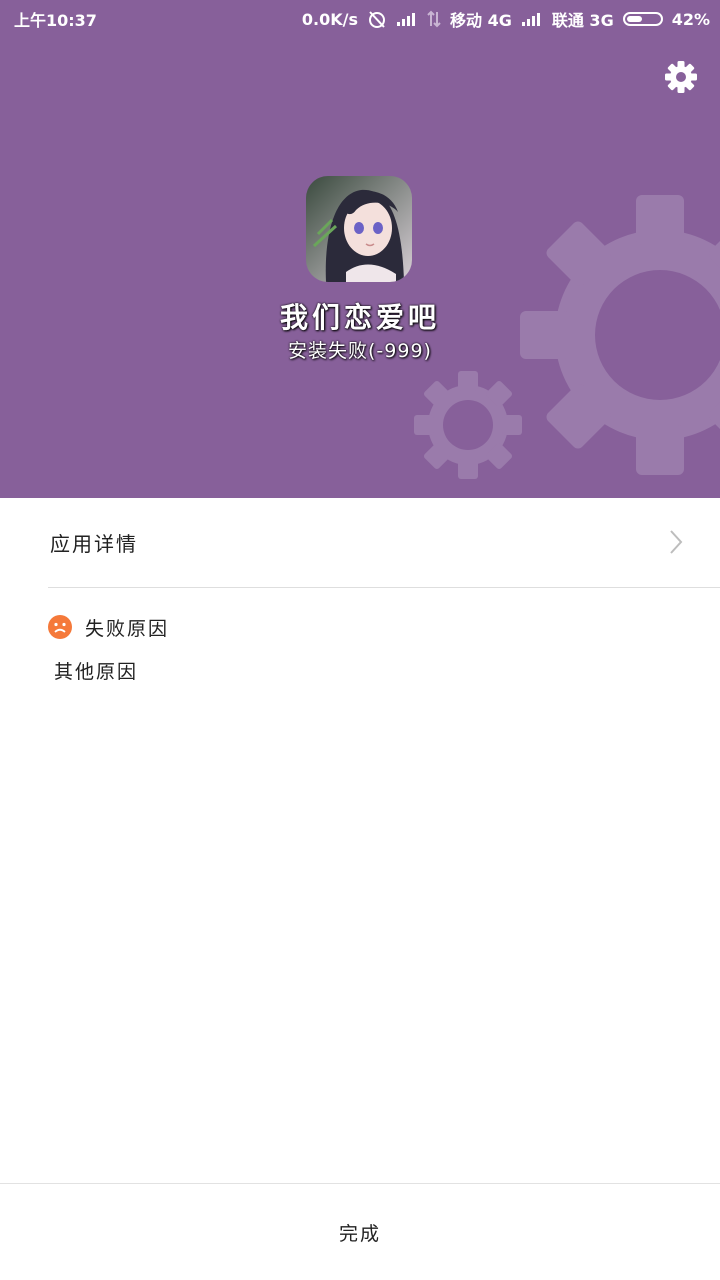  What do you see at coordinates (377, 19) in the screenshot?
I see `alarm-off-icon` at bounding box center [377, 19].